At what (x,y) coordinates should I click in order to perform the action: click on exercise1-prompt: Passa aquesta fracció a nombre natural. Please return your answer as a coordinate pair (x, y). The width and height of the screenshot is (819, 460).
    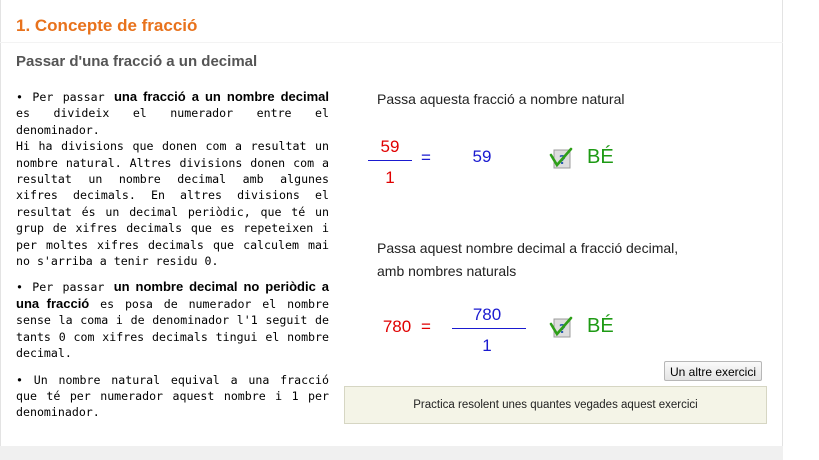
    Looking at the image, I should click on (501, 99).